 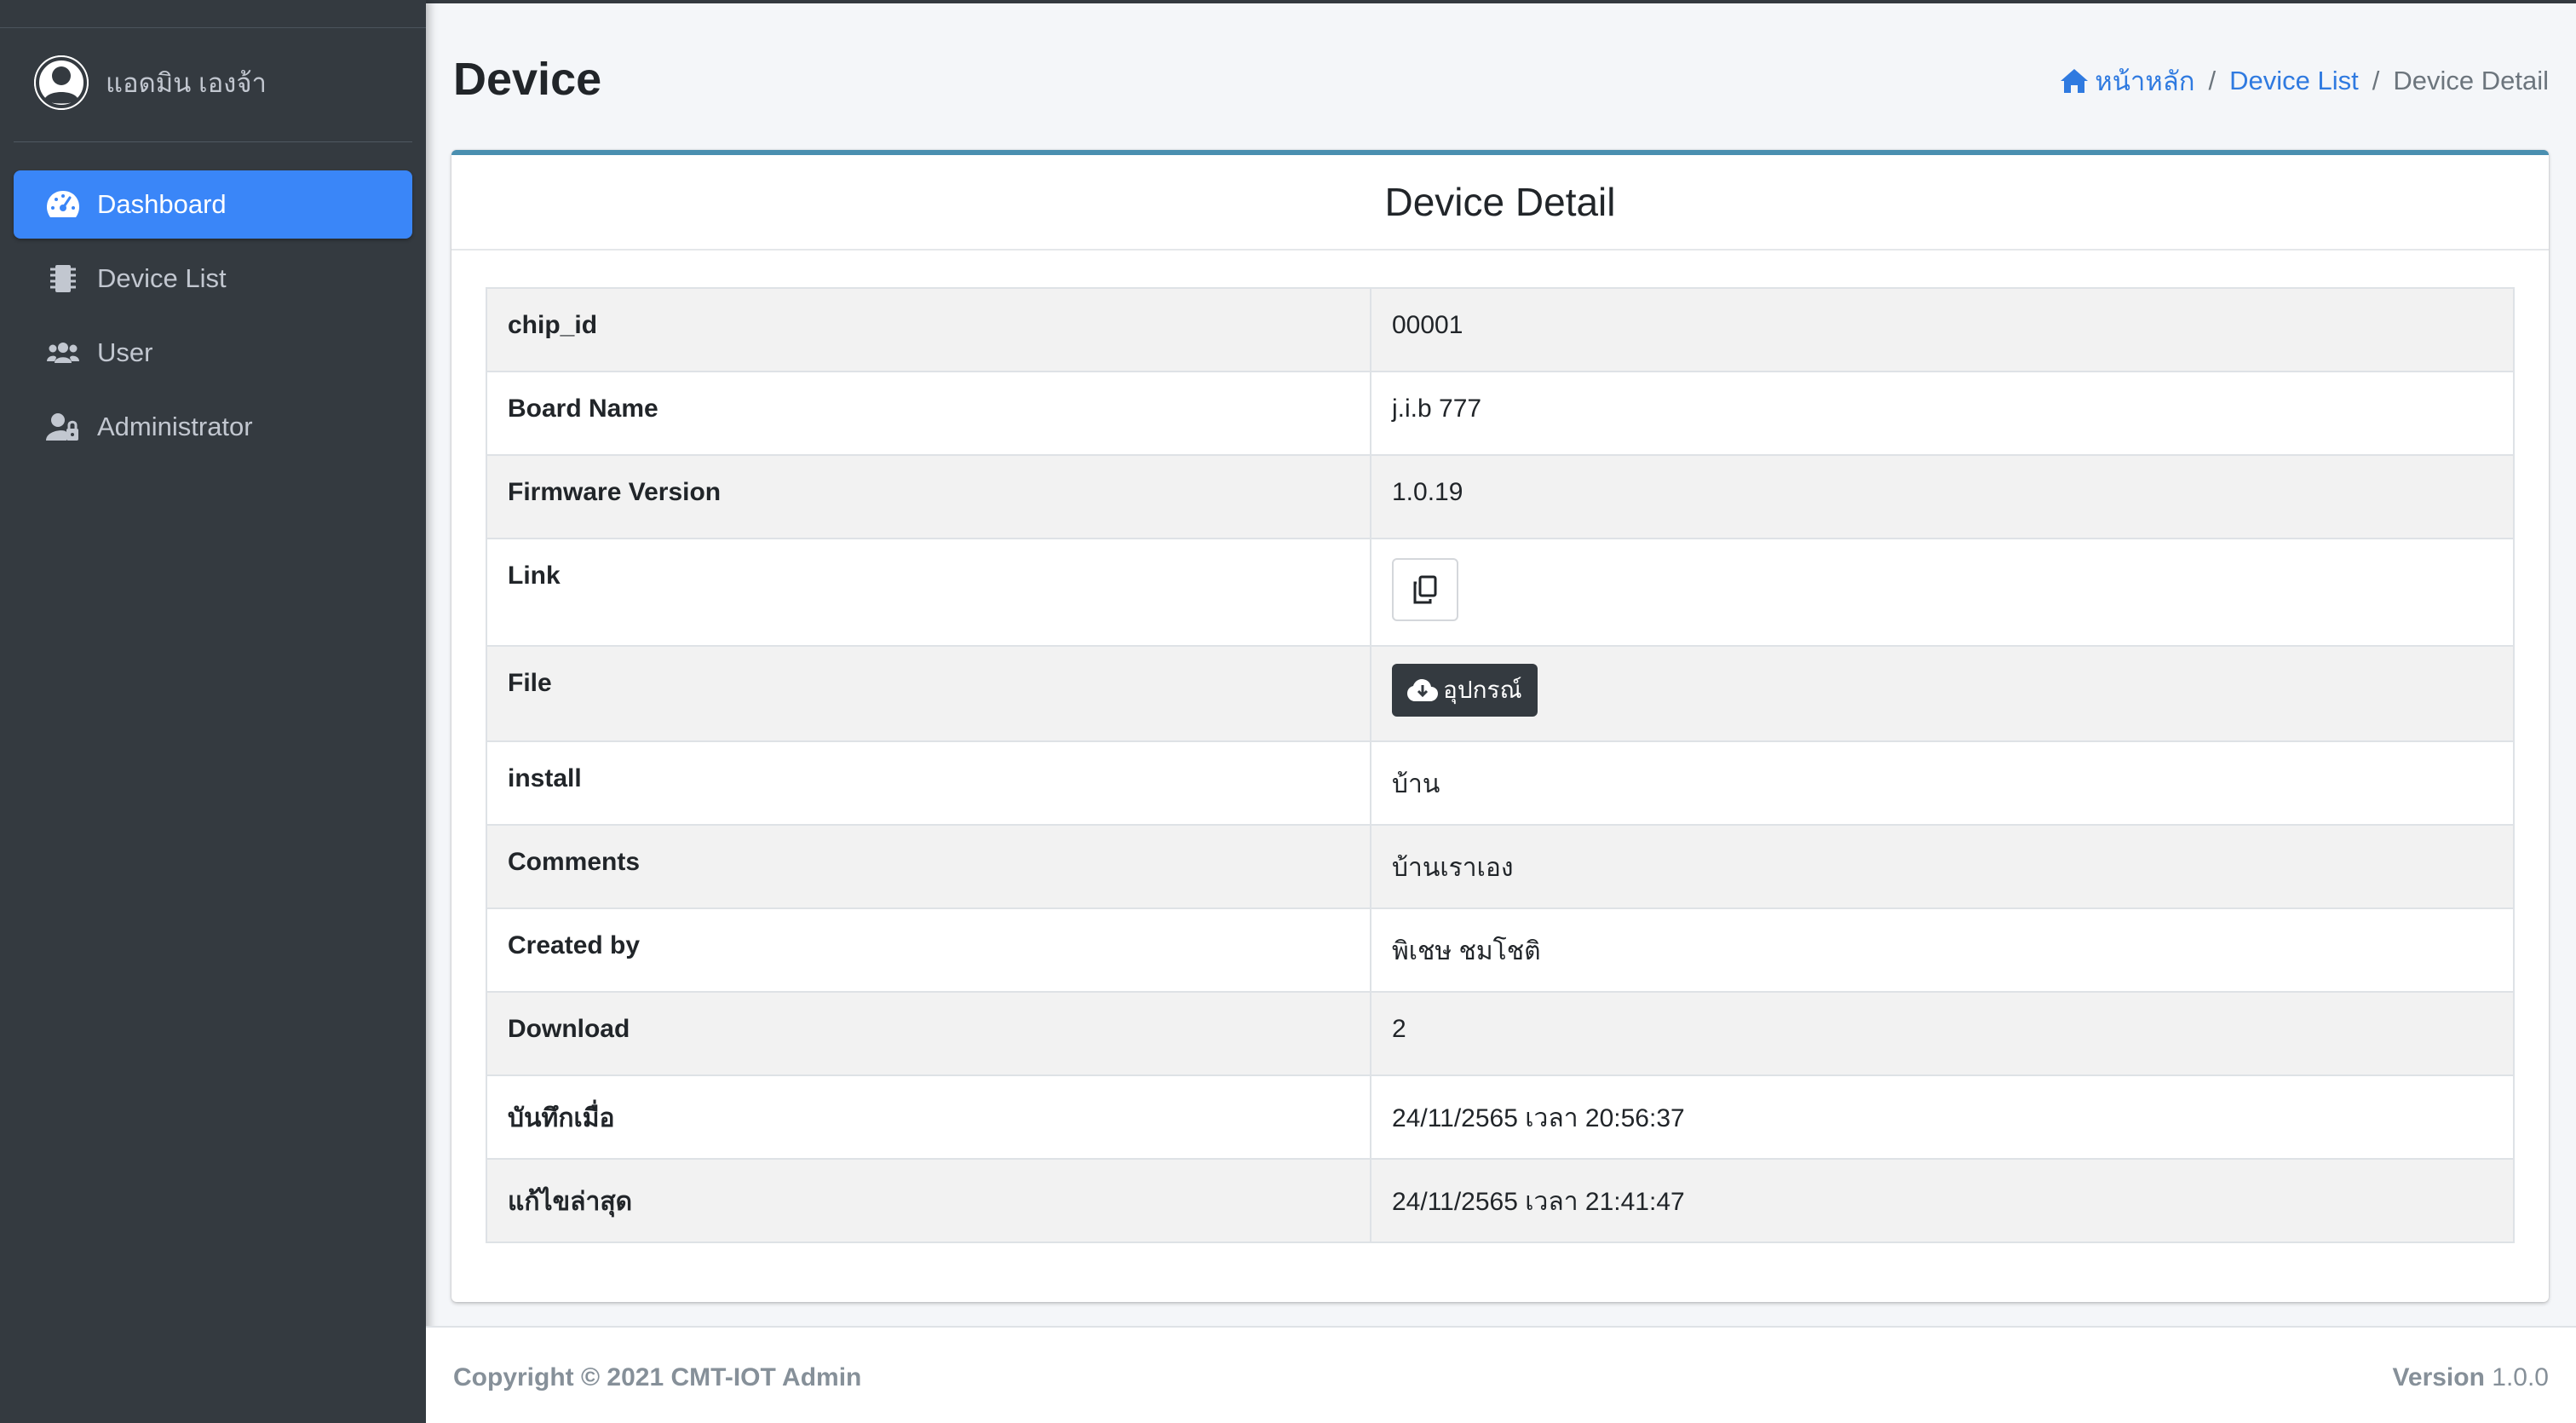 I want to click on version-label: Version, so click(x=2439, y=1377).